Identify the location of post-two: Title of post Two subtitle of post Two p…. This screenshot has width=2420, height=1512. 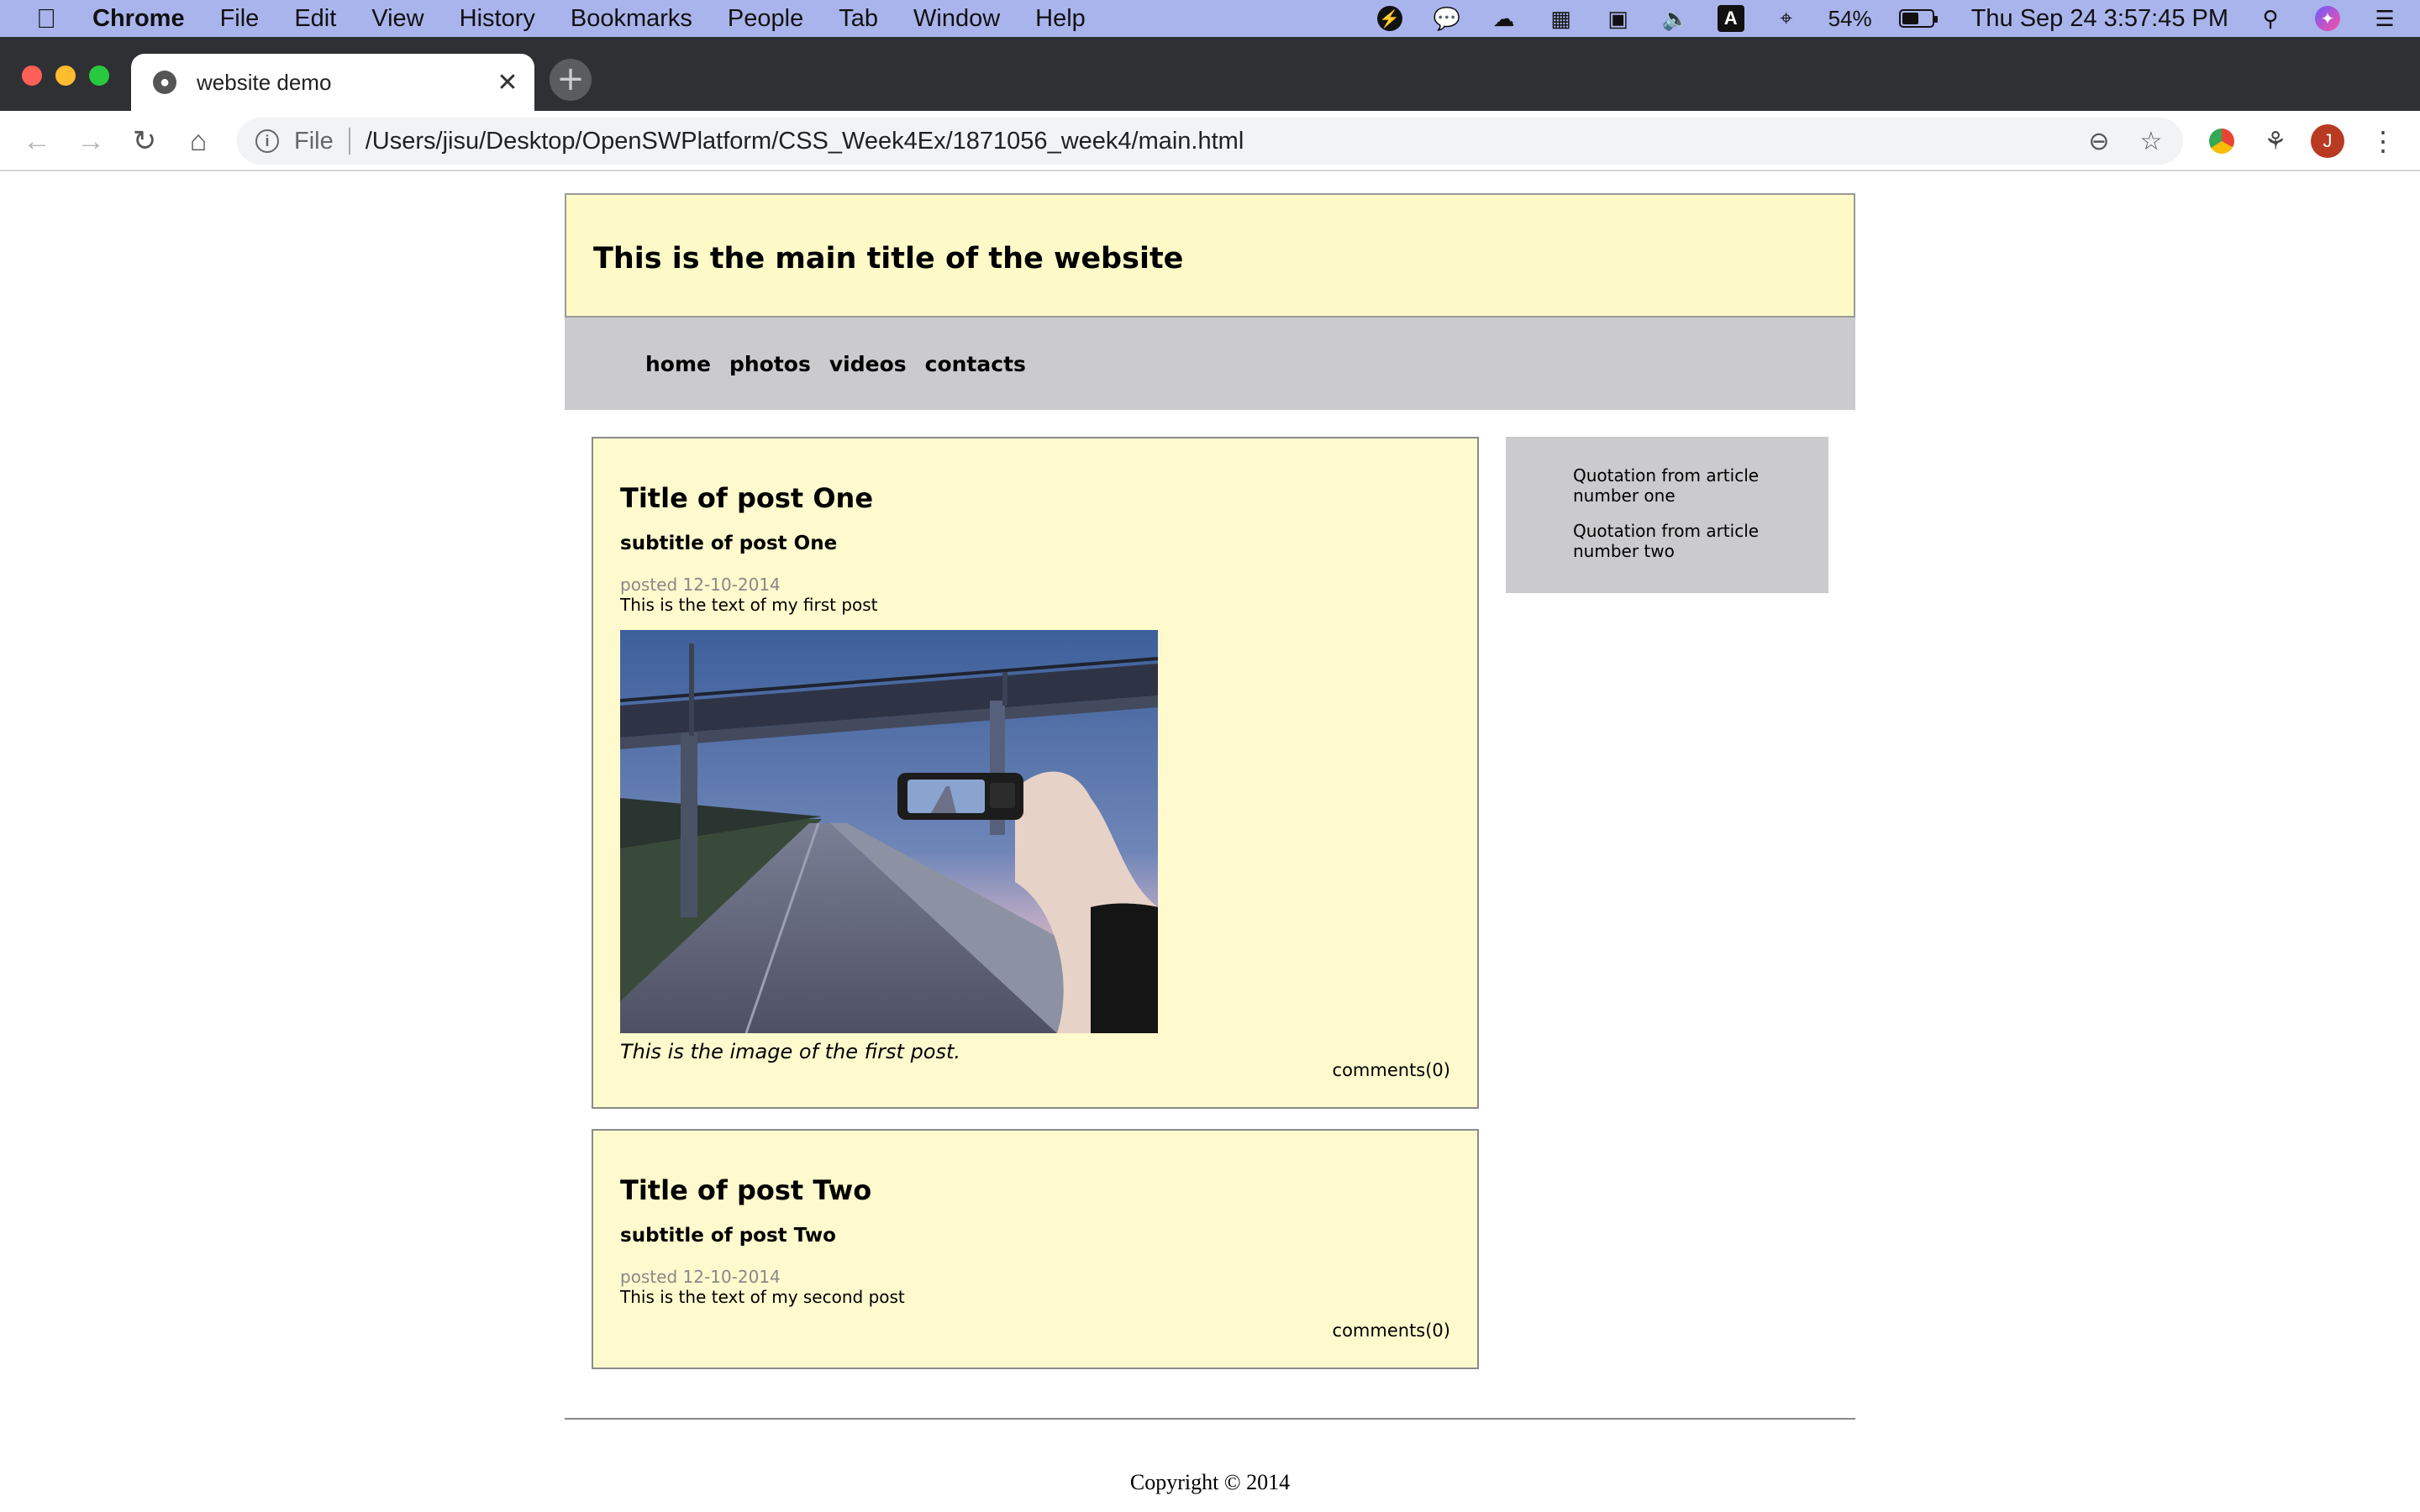
(1035, 1249).